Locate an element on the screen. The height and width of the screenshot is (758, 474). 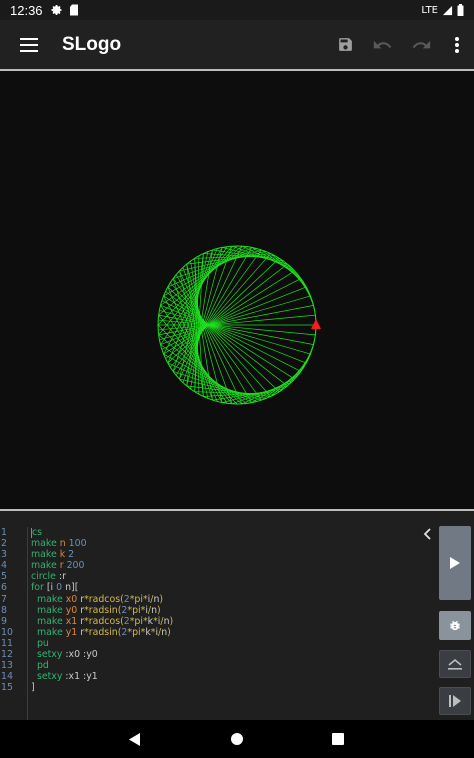
run-button is located at coordinates (455, 563).